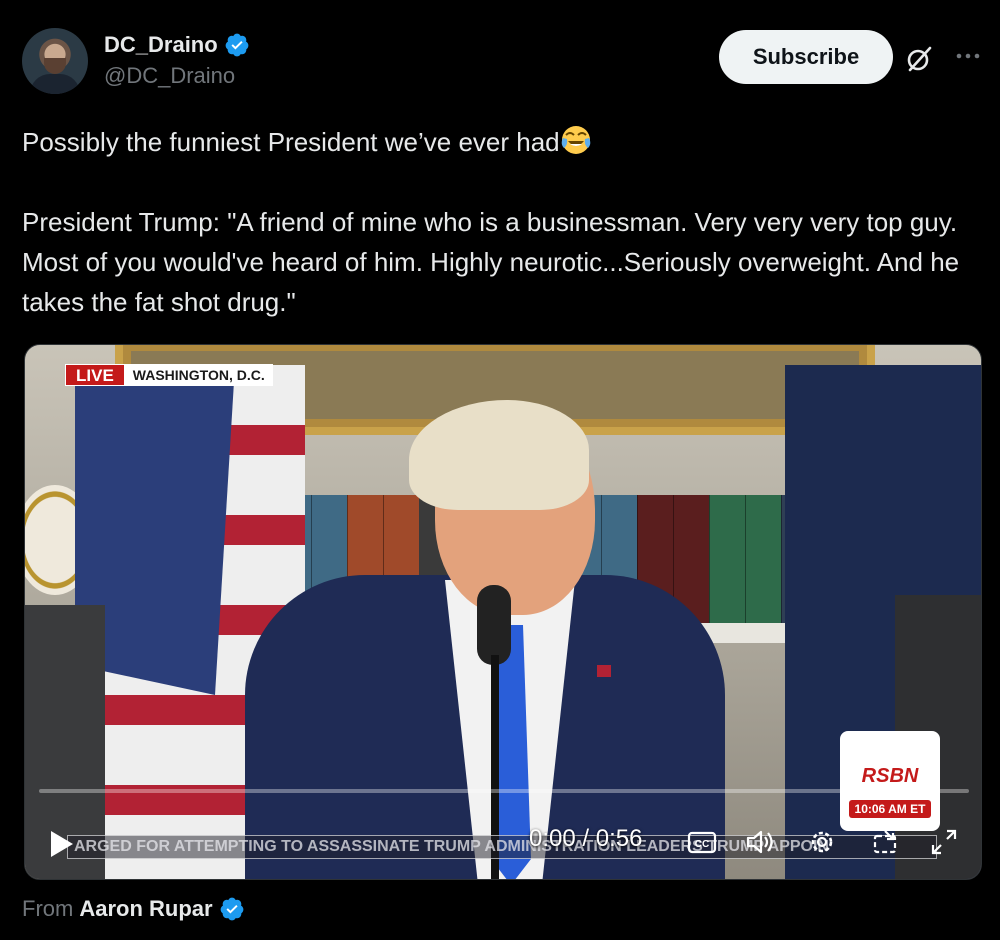  What do you see at coordinates (822, 842) in the screenshot?
I see `settings-icon` at bounding box center [822, 842].